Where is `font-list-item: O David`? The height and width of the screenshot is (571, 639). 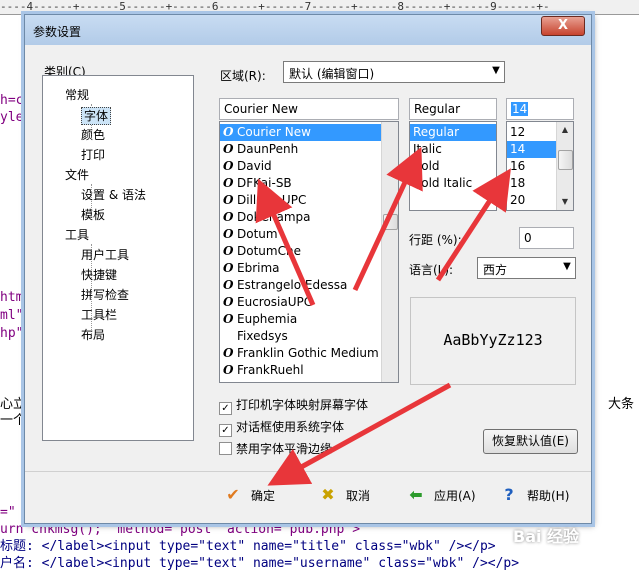
font-list-item: O David is located at coordinates (301, 166).